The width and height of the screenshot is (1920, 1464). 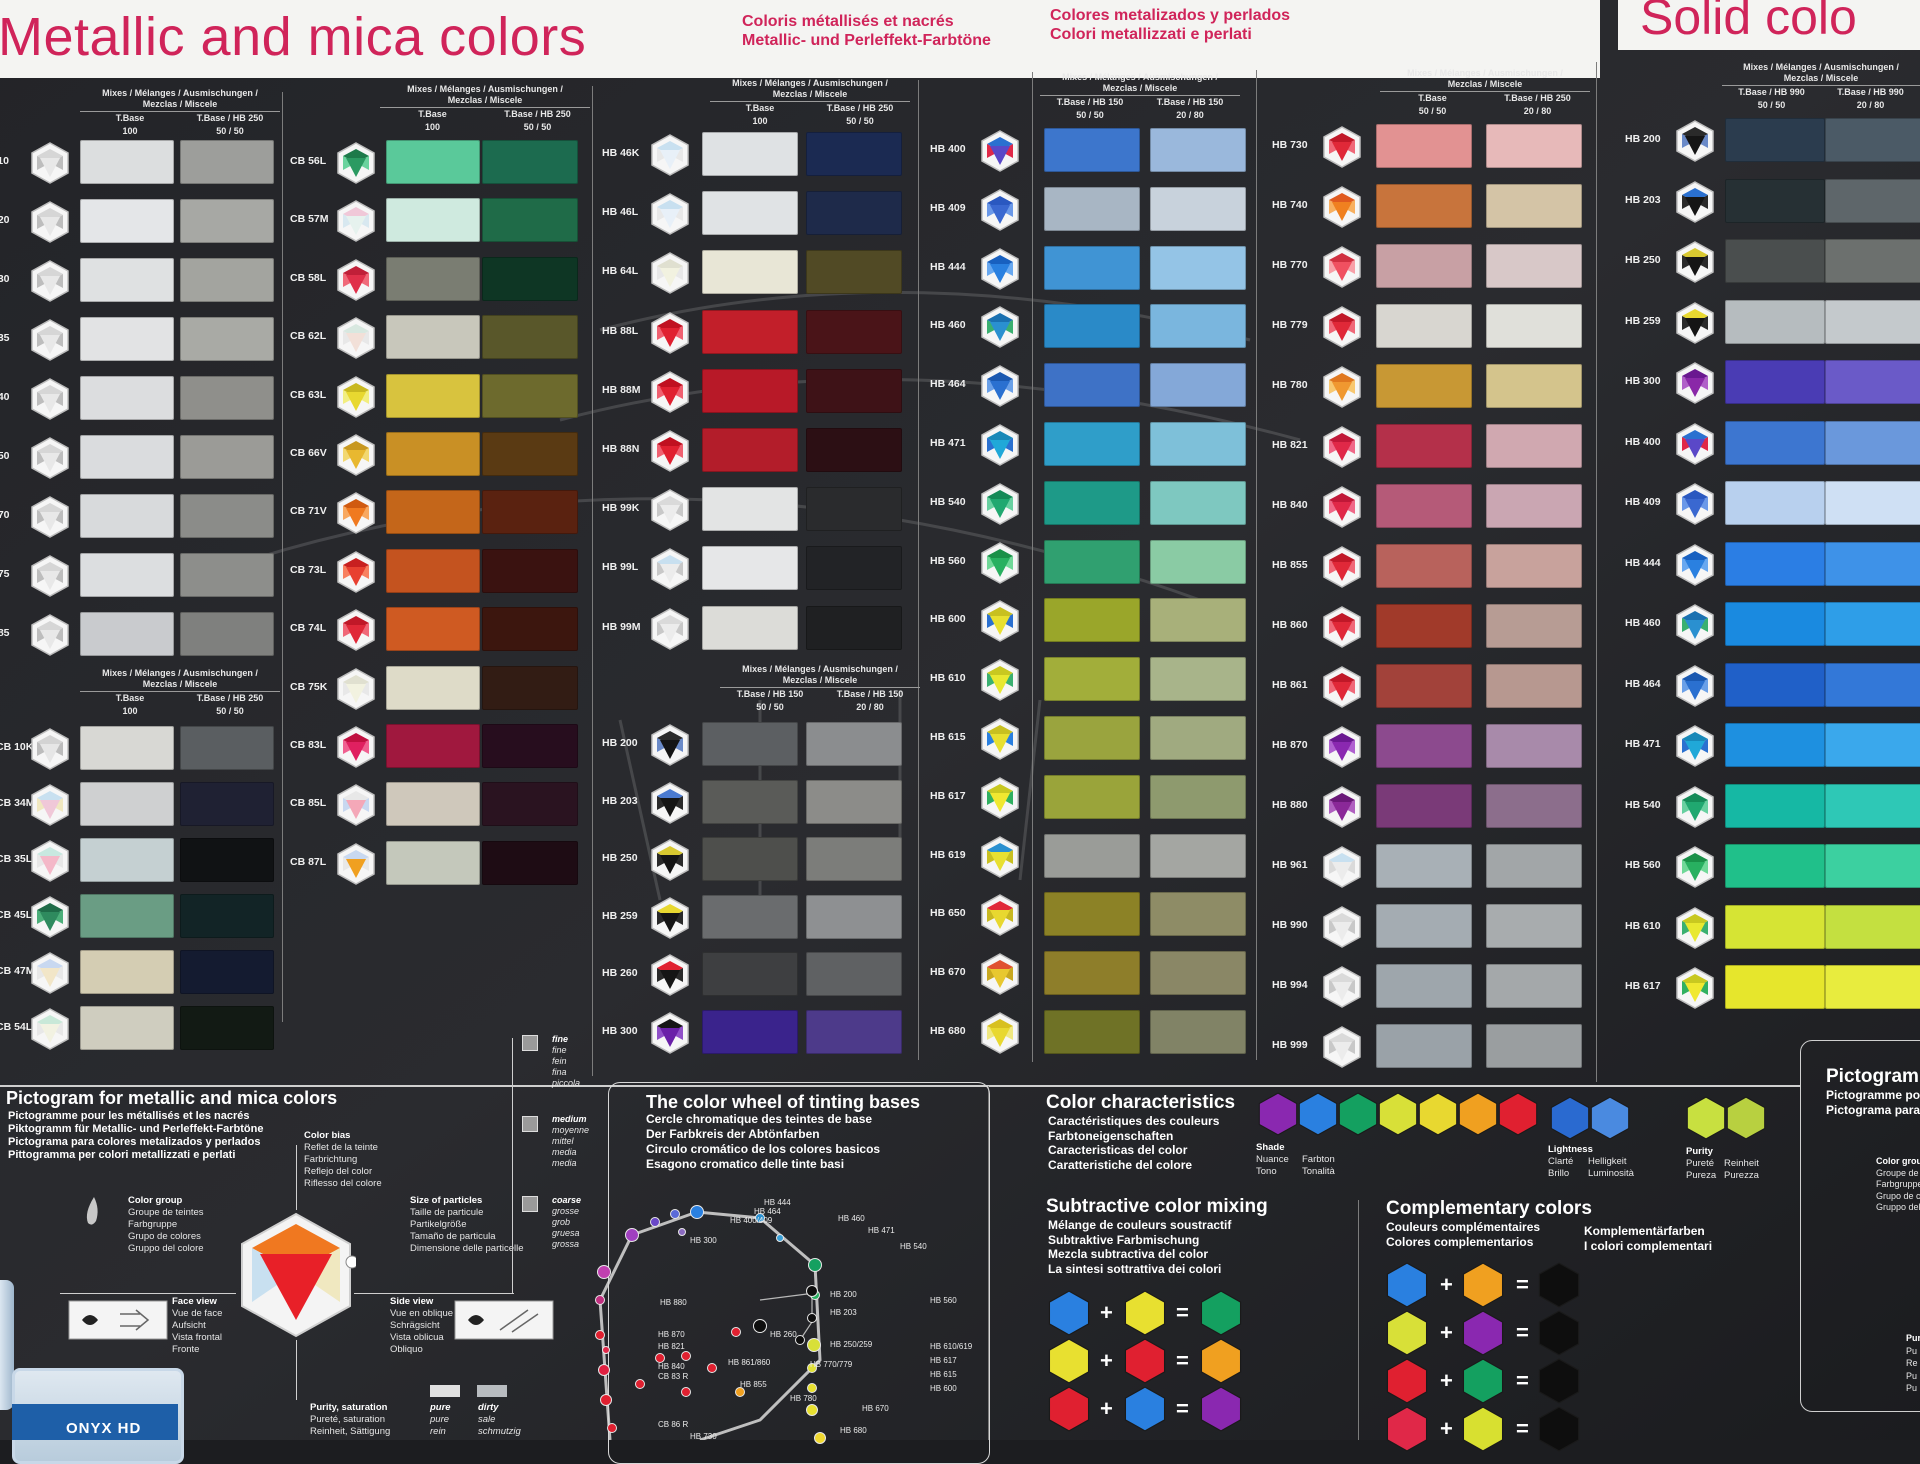 What do you see at coordinates (512, 1165) in the screenshot?
I see `pointer-line` at bounding box center [512, 1165].